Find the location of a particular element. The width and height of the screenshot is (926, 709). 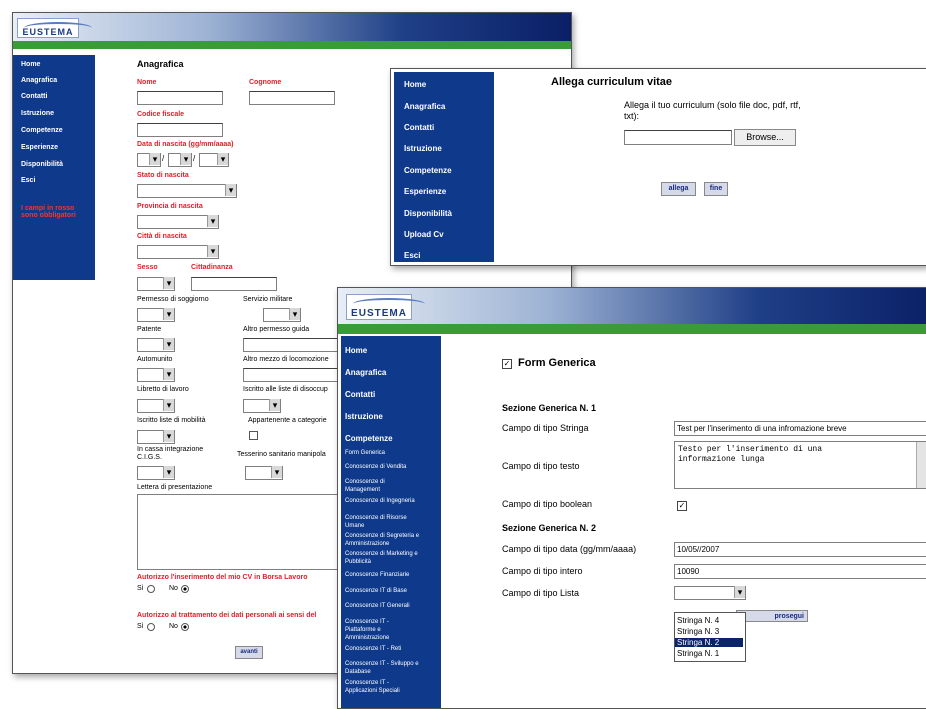

sub-item-it-generali: Conoscenze IT Generali is located at coordinates (393, 606).